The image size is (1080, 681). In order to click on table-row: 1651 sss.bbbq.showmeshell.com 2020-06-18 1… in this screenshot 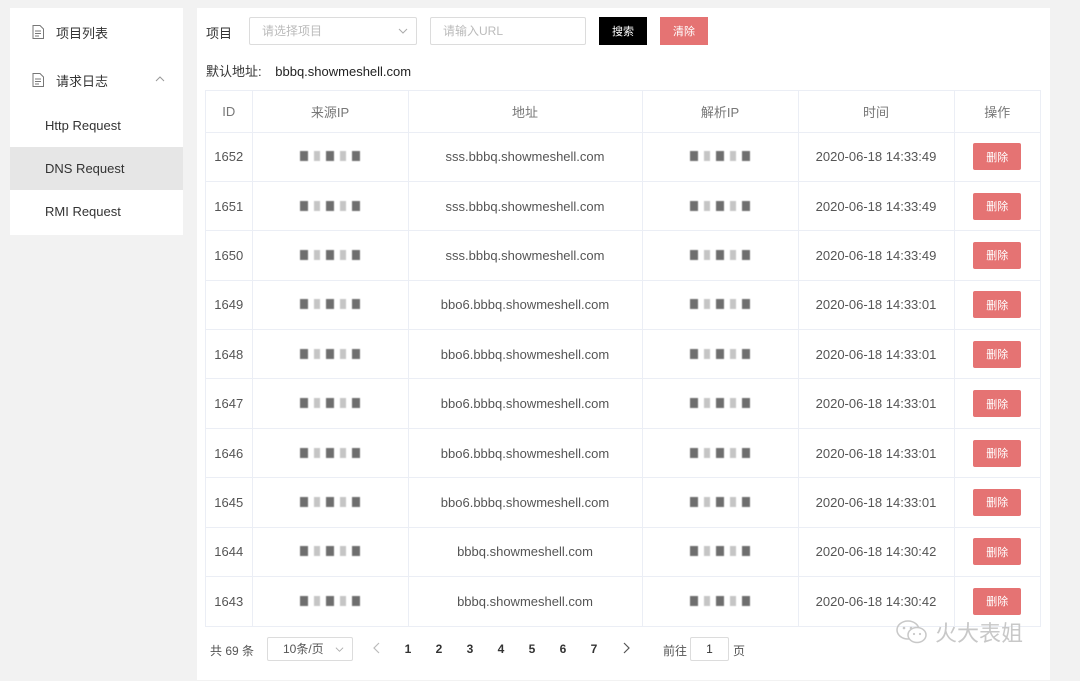, I will do `click(623, 206)`.